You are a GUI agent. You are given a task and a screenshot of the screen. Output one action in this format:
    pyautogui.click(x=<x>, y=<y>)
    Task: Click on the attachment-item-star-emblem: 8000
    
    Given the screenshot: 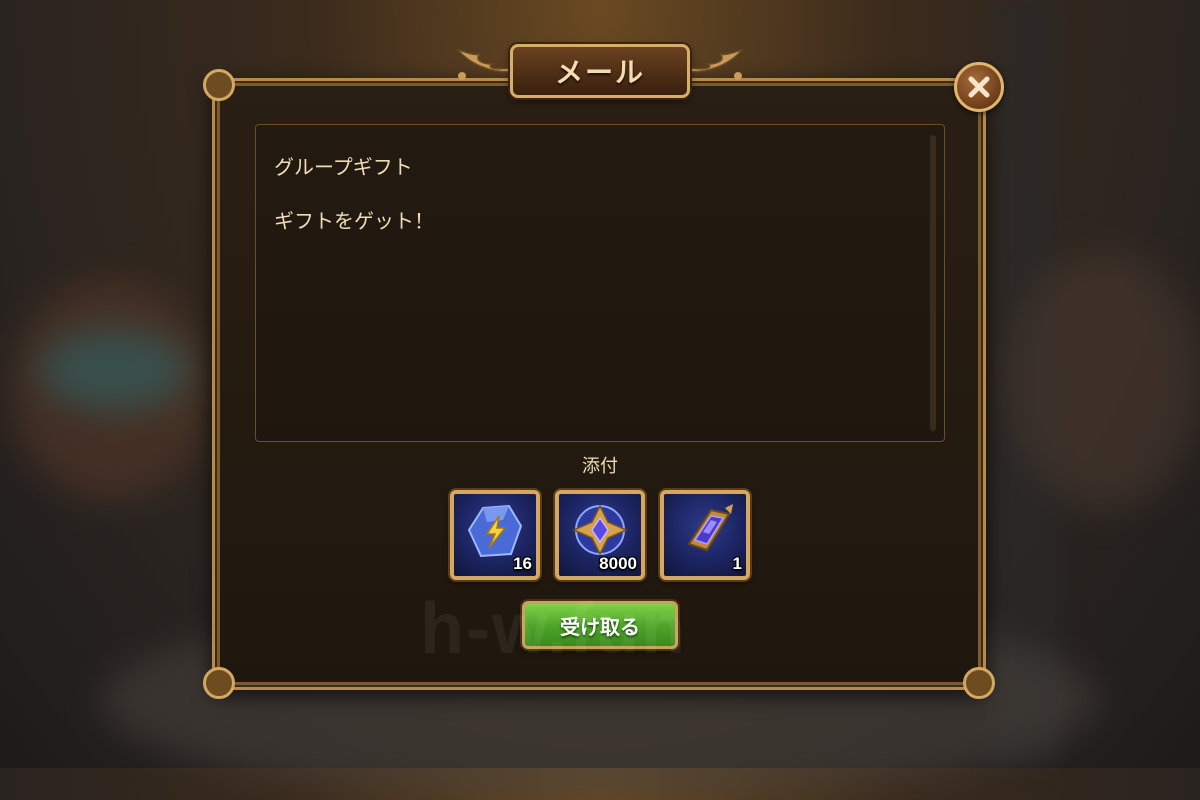 What is the action you would take?
    pyautogui.click(x=600, y=535)
    